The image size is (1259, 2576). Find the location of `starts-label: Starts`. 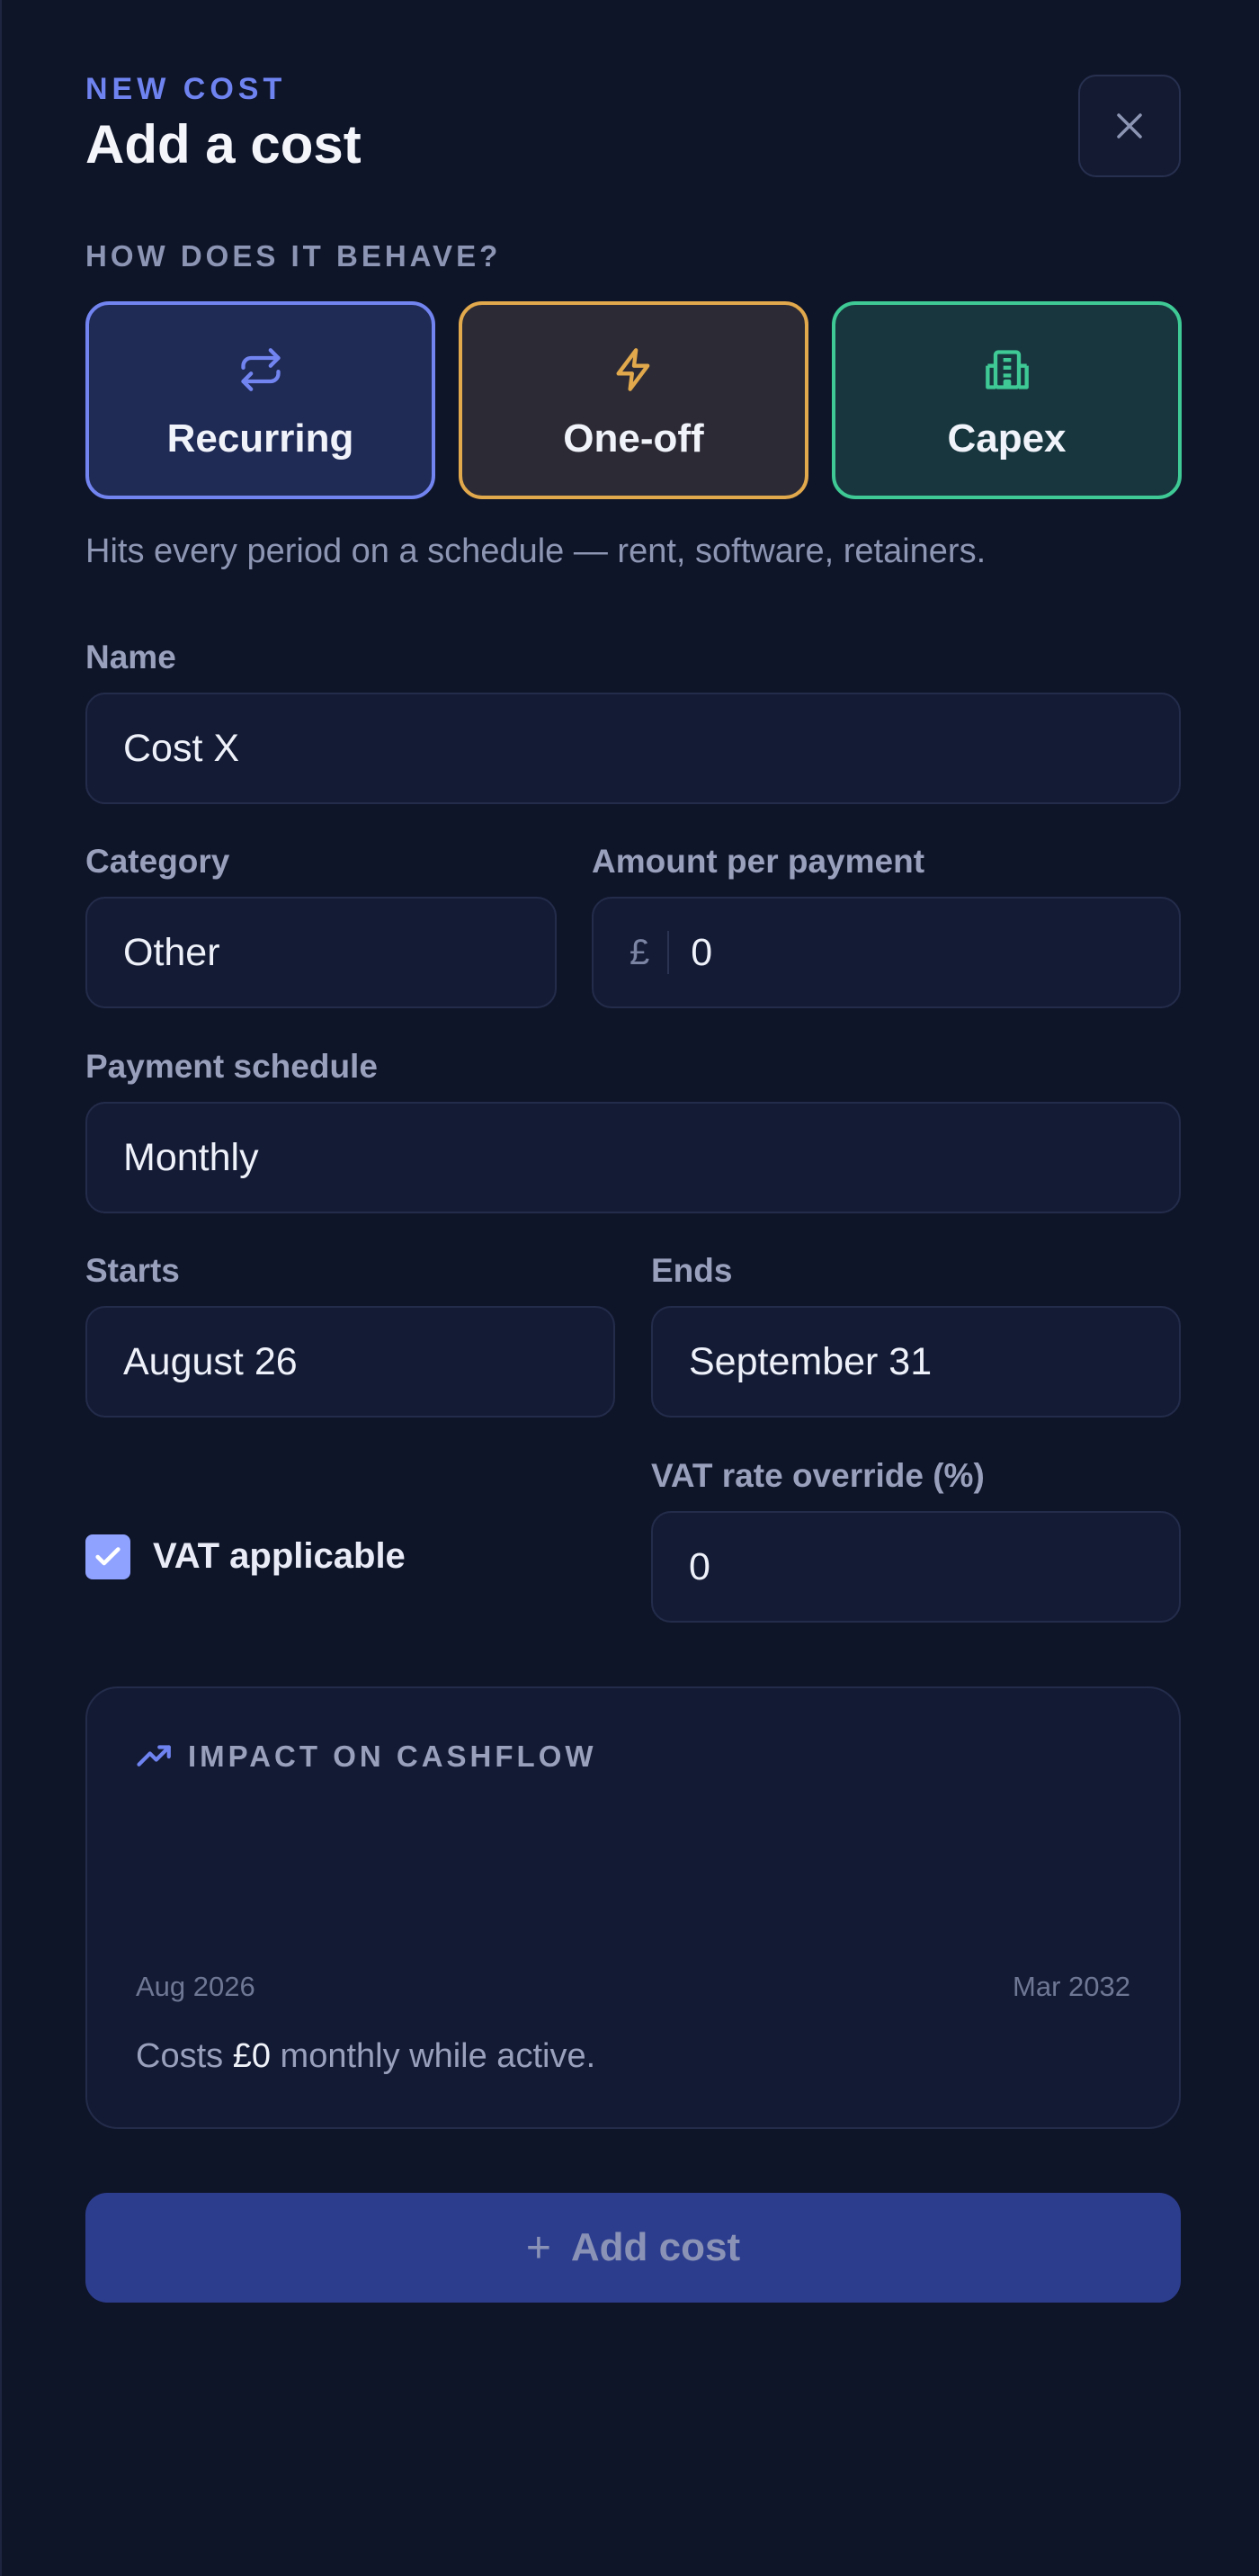

starts-label: Starts is located at coordinates (132, 1270).